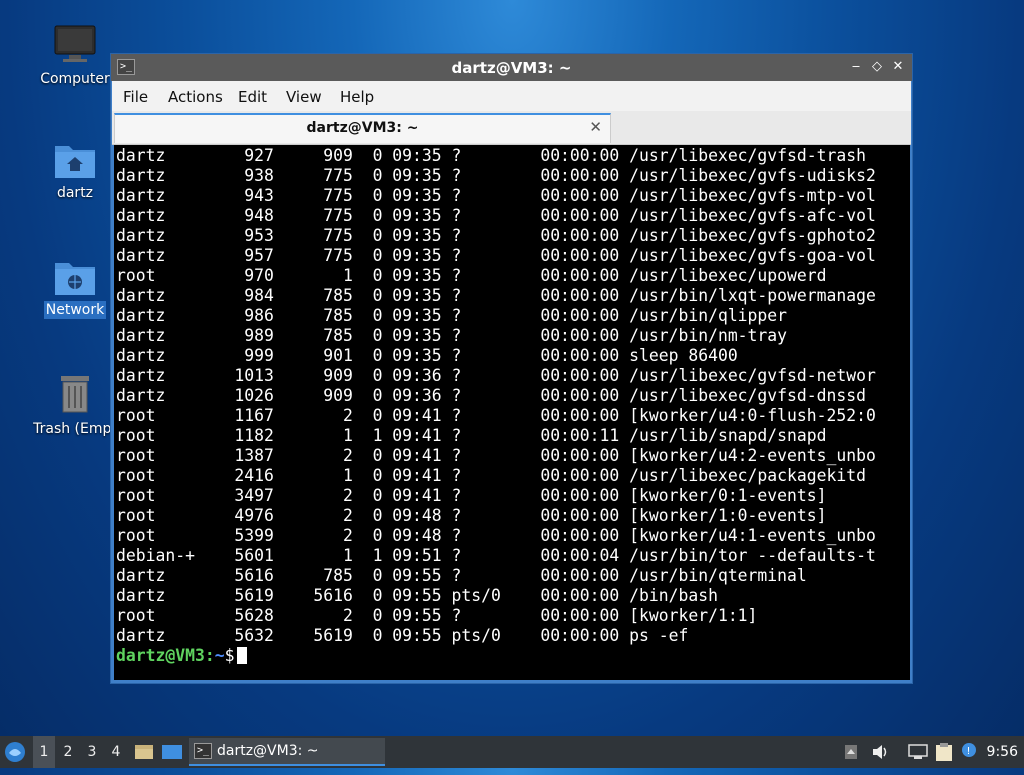 Image resolution: width=1024 pixels, height=775 pixels. I want to click on computer-icon, so click(75, 43).